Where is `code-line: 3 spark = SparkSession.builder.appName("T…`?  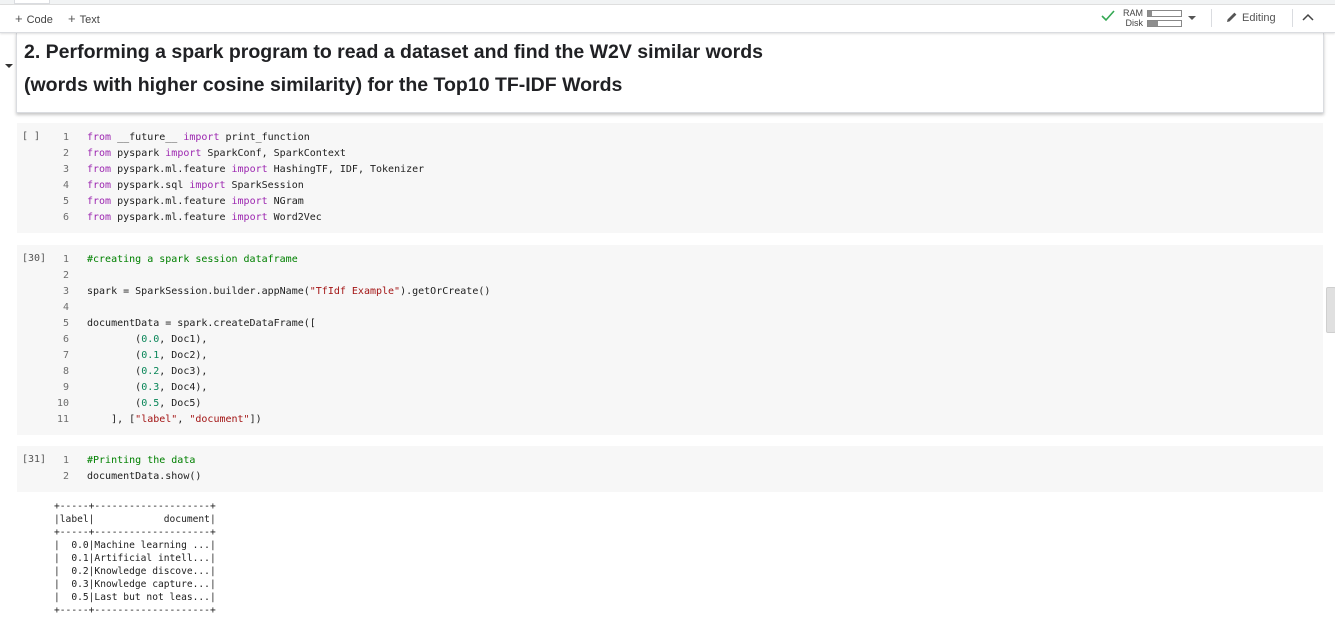
code-line: 3 spark = SparkSession.builder.appName("T… is located at coordinates (670, 292).